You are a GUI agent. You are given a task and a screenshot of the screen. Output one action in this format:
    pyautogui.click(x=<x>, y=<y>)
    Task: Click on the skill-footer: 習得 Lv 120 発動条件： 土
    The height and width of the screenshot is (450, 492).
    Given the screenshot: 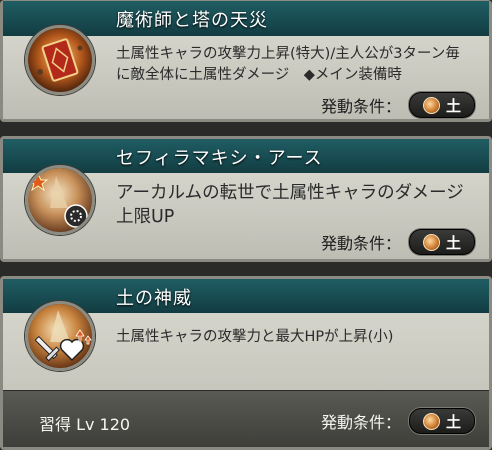 What is the action you would take?
    pyautogui.click(x=246, y=418)
    